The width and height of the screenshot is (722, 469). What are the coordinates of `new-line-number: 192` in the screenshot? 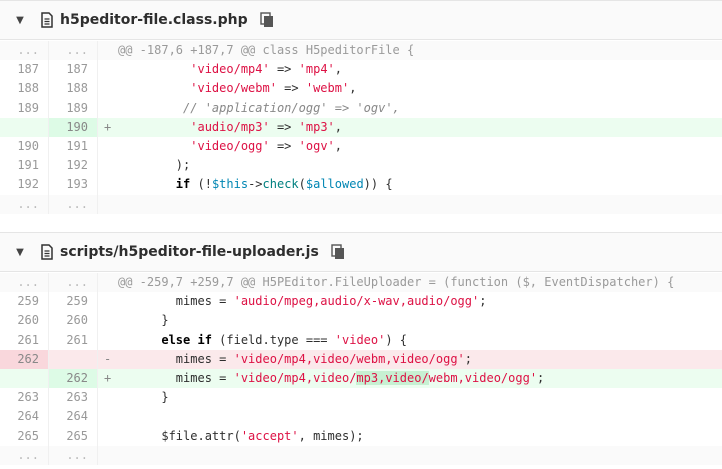 It's located at (73, 166).